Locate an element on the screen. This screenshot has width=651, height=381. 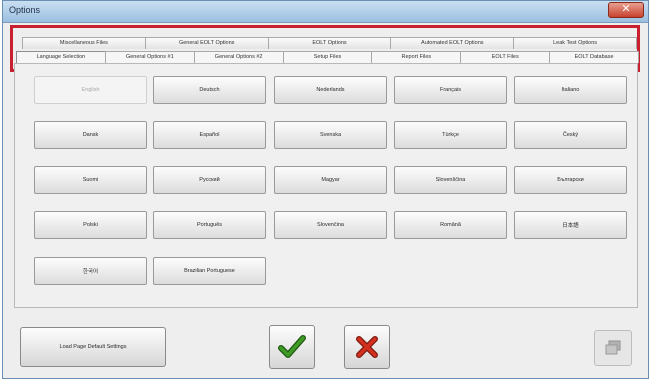
language-button-nederlands: Nederlands is located at coordinates (330, 90).